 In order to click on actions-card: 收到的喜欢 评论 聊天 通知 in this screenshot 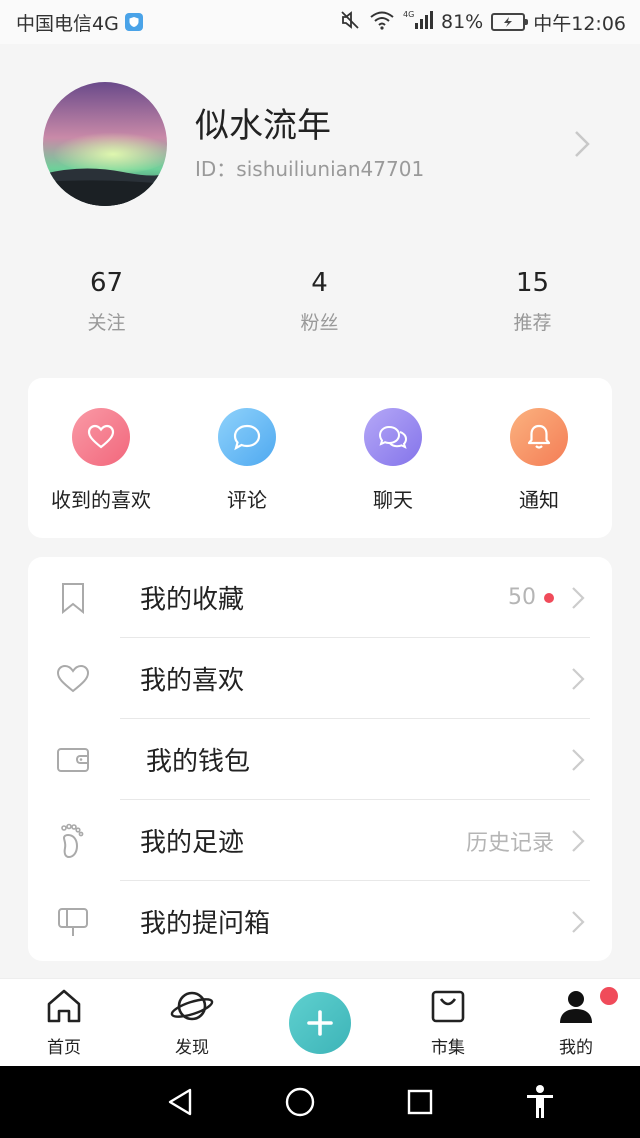, I will do `click(320, 458)`.